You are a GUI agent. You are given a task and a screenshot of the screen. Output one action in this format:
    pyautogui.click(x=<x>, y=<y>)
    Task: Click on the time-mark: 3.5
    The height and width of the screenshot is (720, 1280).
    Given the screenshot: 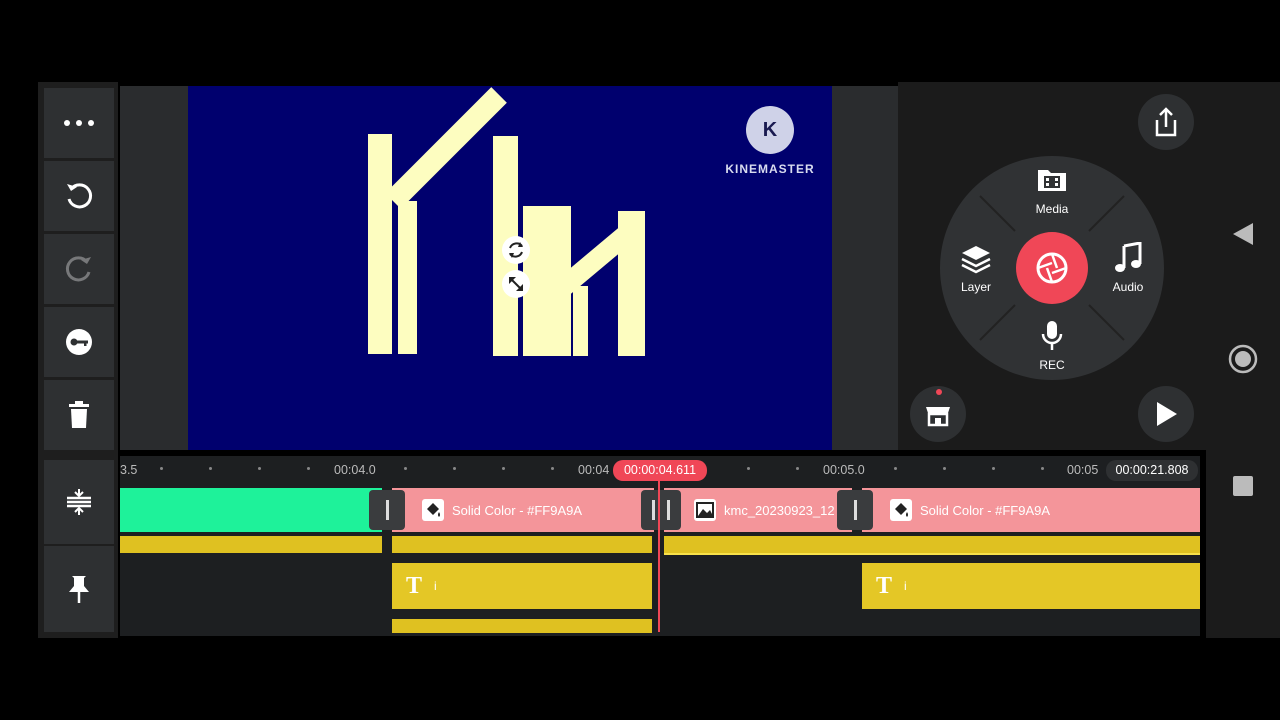 What is the action you would take?
    pyautogui.click(x=129, y=470)
    